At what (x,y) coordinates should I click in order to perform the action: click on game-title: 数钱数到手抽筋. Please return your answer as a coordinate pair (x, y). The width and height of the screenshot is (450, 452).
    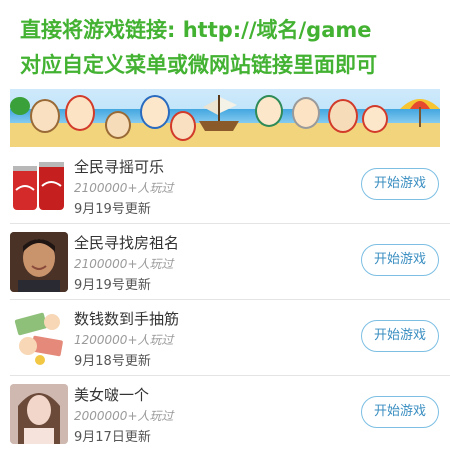
    Looking at the image, I should click on (127, 319).